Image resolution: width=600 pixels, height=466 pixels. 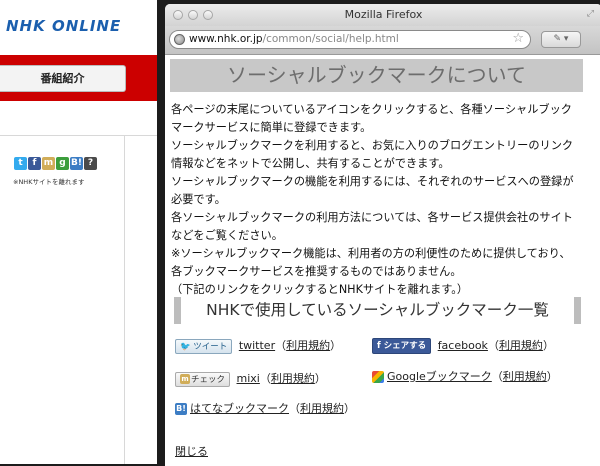 I want to click on mixi-link: mixi, so click(x=248, y=378).